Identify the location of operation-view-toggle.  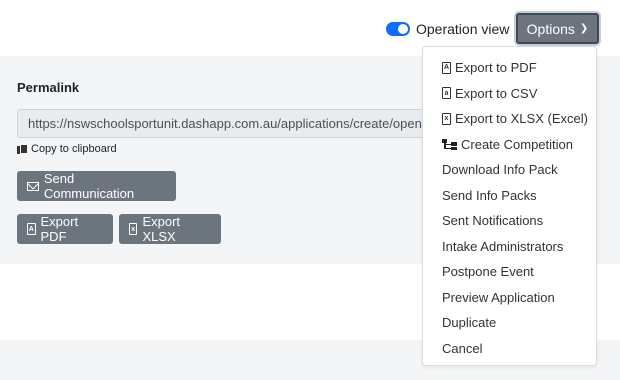
(398, 29).